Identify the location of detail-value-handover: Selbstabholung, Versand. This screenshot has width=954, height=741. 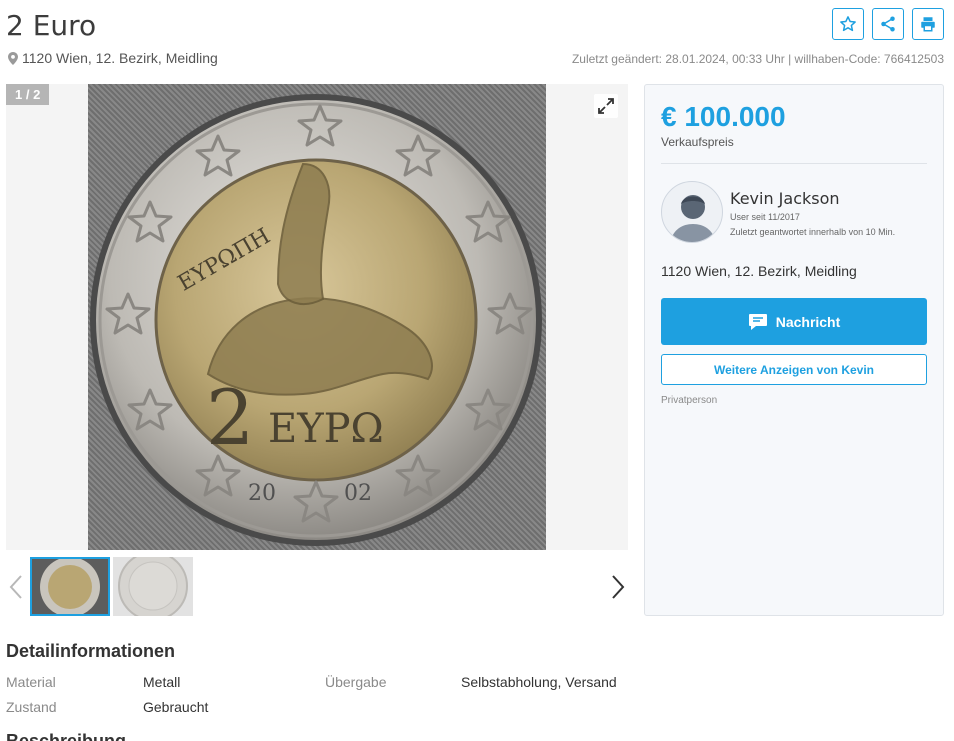
(539, 682).